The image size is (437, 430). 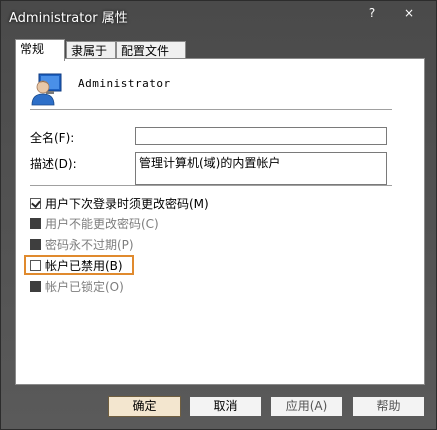 What do you see at coordinates (89, 245) in the screenshot?
I see `checkbox-label: 密码永不过期(P)` at bounding box center [89, 245].